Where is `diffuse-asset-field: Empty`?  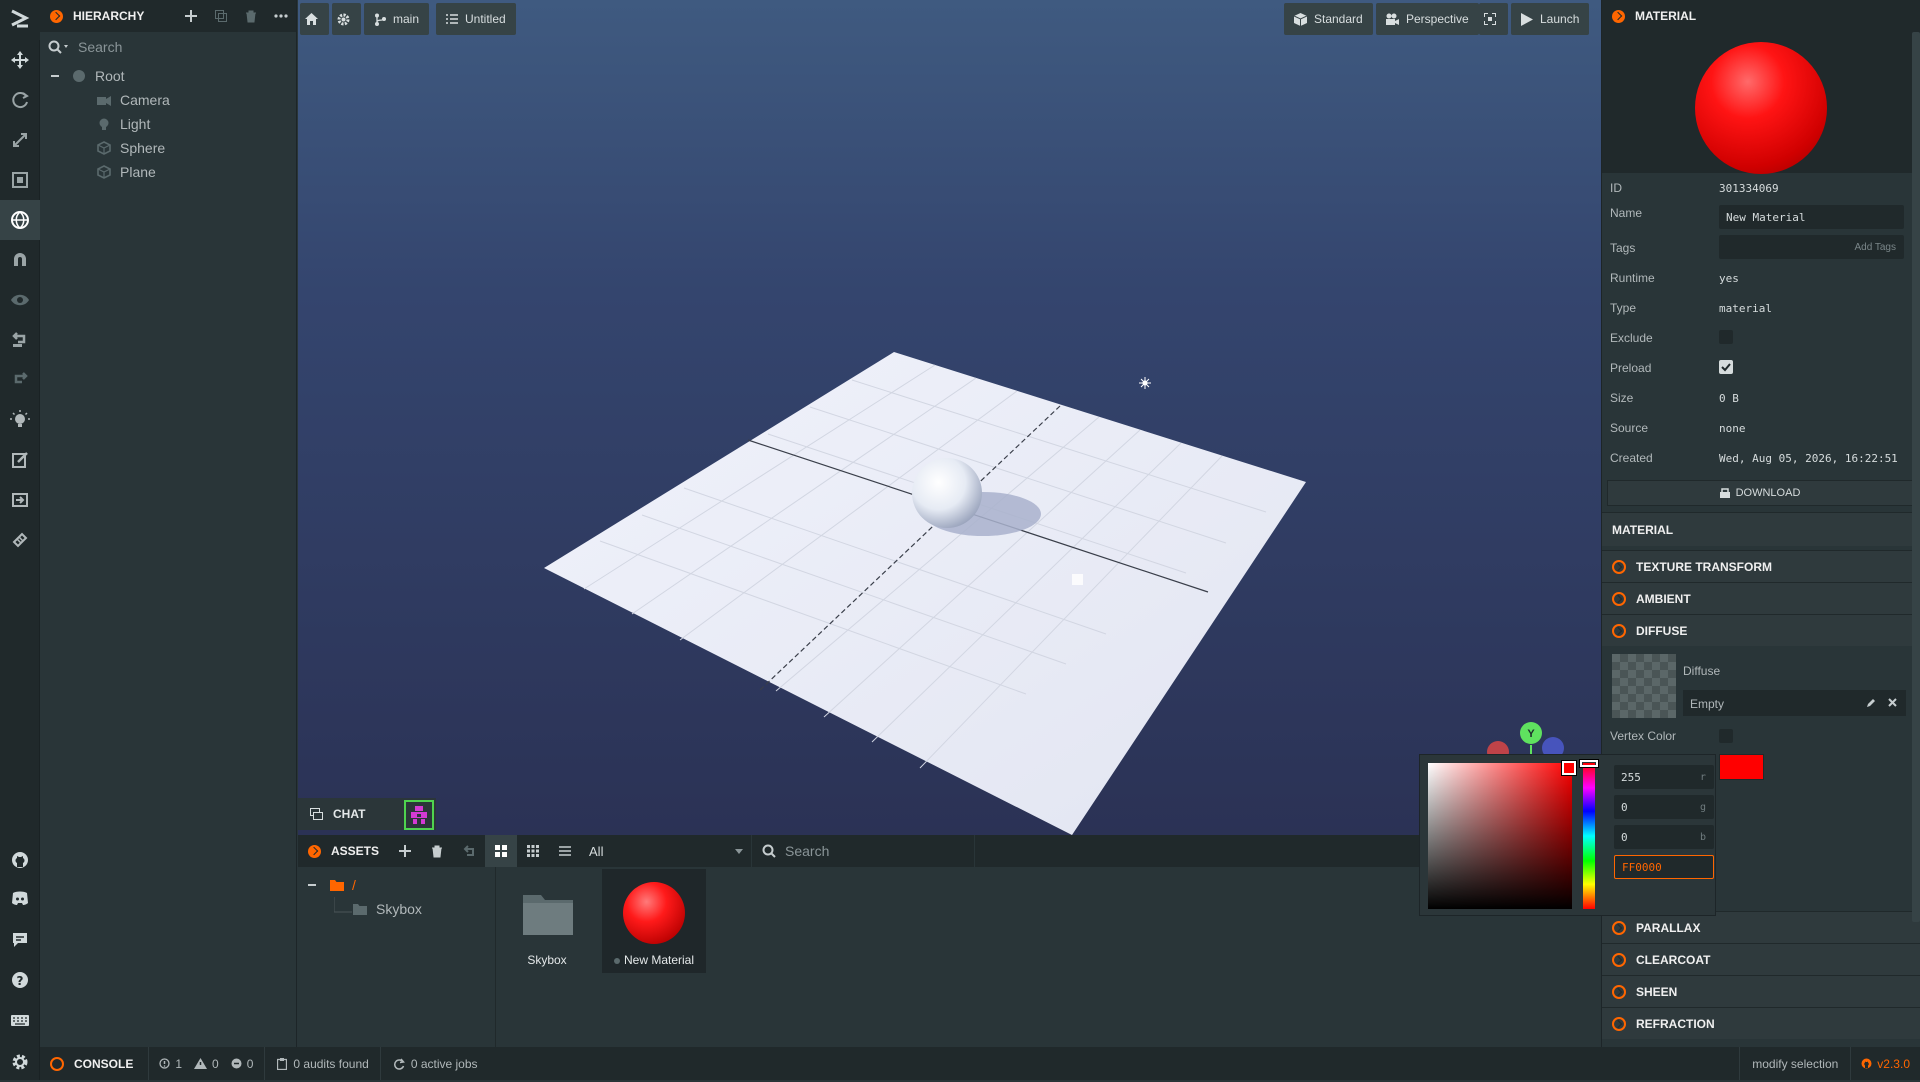 diffuse-asset-field: Empty is located at coordinates (1794, 703).